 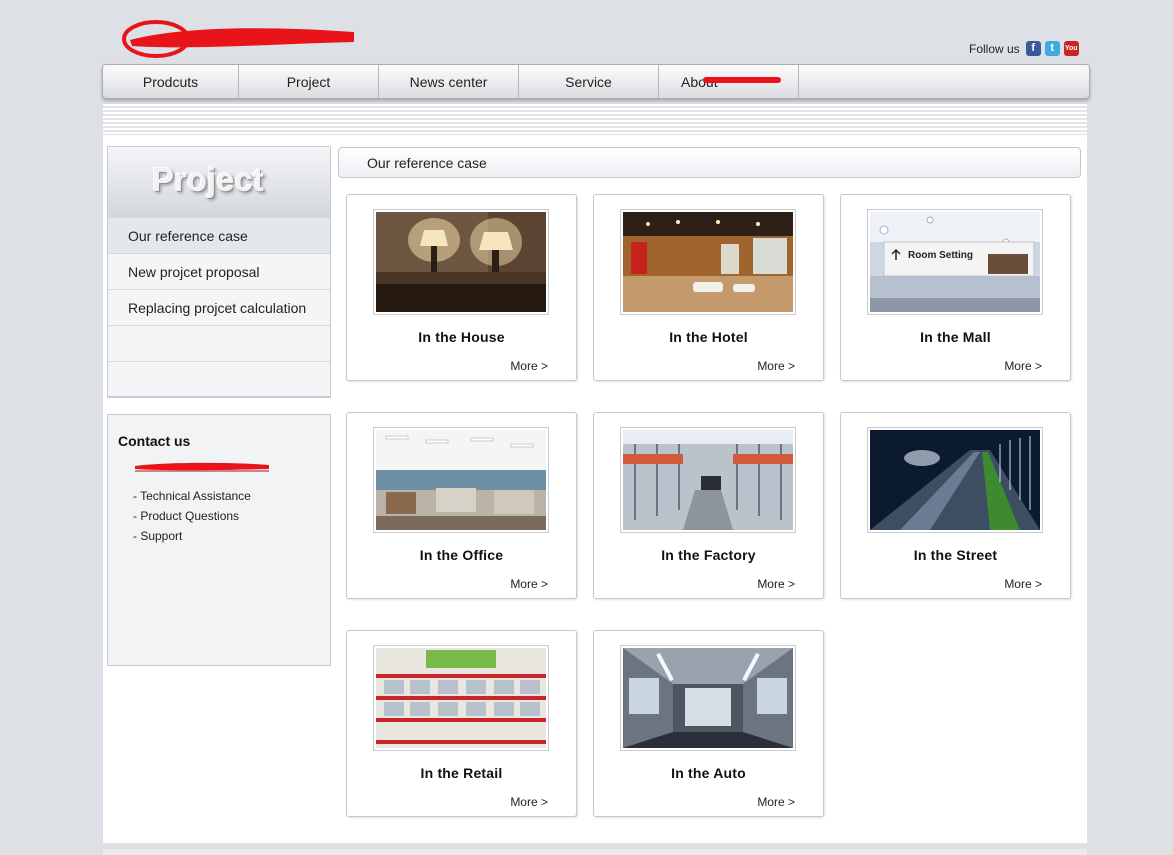 What do you see at coordinates (708, 480) in the screenshot?
I see `case-photo-factory` at bounding box center [708, 480].